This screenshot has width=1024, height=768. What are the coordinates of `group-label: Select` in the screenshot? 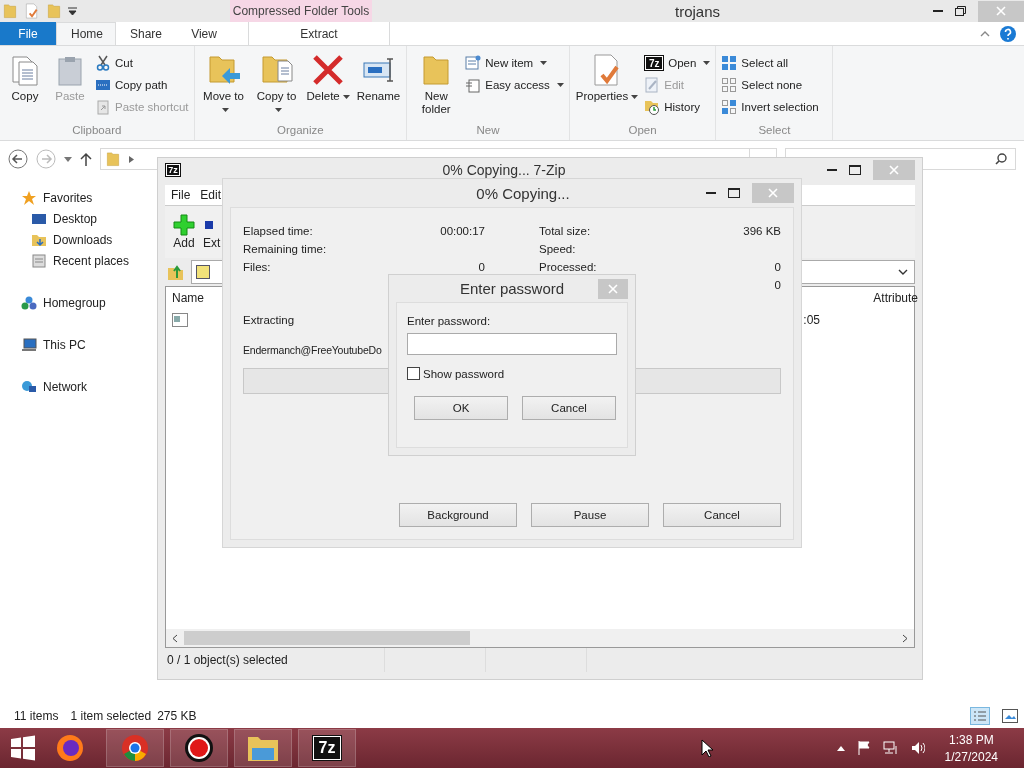 It's located at (774, 130).